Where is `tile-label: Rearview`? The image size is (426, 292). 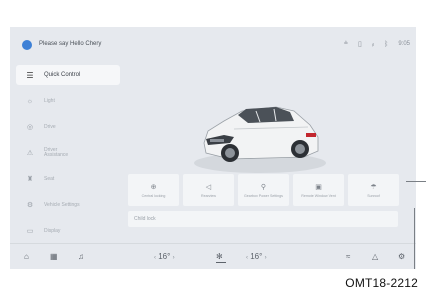
tile-label: Rearview is located at coordinates (208, 195).